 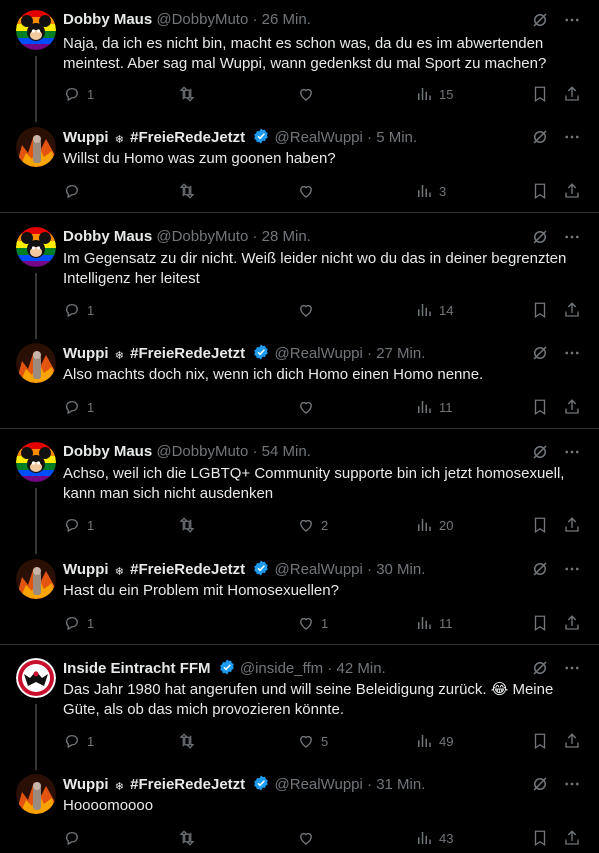 What do you see at coordinates (400, 569) in the screenshot?
I see `timestamp: 30 Min.` at bounding box center [400, 569].